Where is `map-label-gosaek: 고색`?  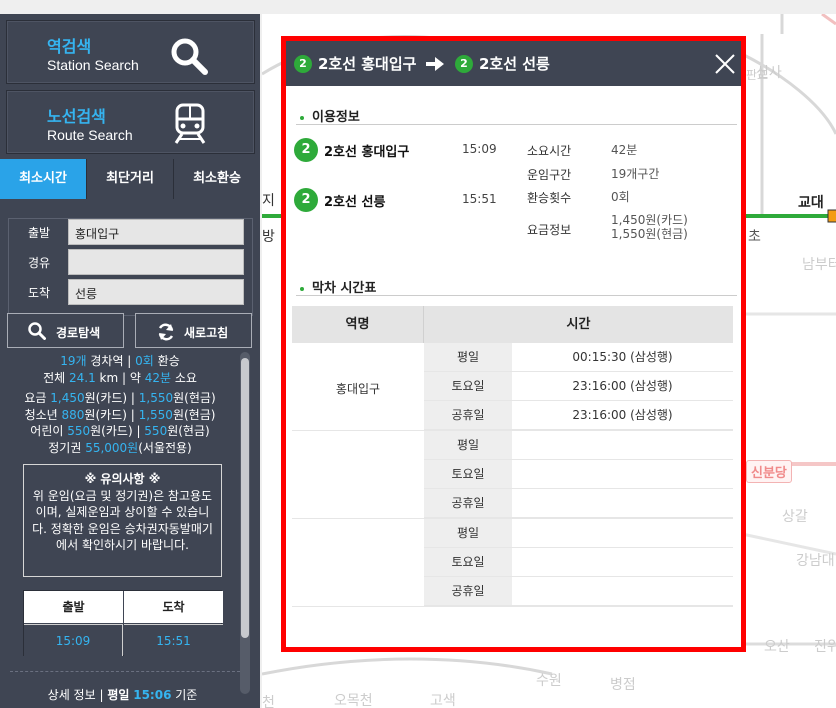
map-label-gosaek: 고색 is located at coordinates (443, 699).